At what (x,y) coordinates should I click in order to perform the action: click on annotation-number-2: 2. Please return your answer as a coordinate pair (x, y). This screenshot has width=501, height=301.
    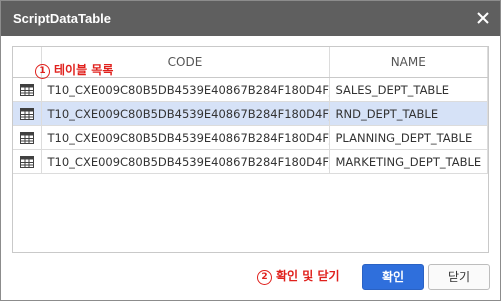
    Looking at the image, I should click on (264, 277).